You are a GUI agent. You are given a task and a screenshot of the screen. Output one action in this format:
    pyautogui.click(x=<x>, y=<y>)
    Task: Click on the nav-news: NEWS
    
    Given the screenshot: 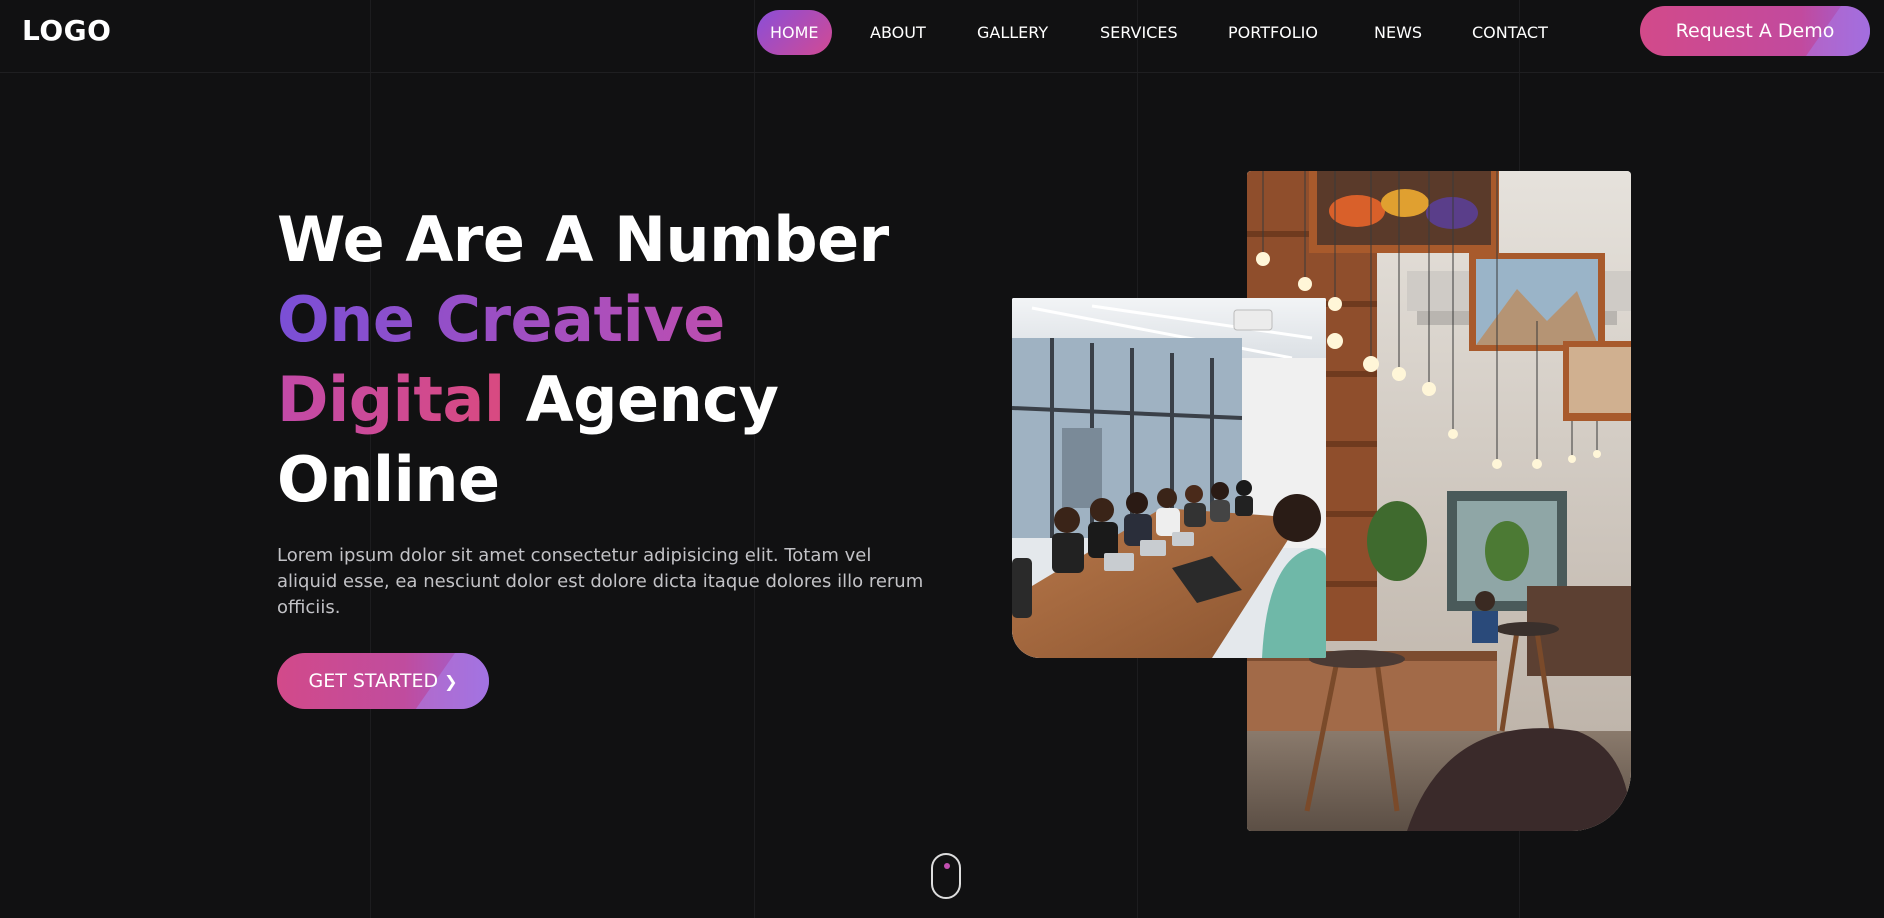 What is the action you would take?
    pyautogui.click(x=1398, y=32)
    